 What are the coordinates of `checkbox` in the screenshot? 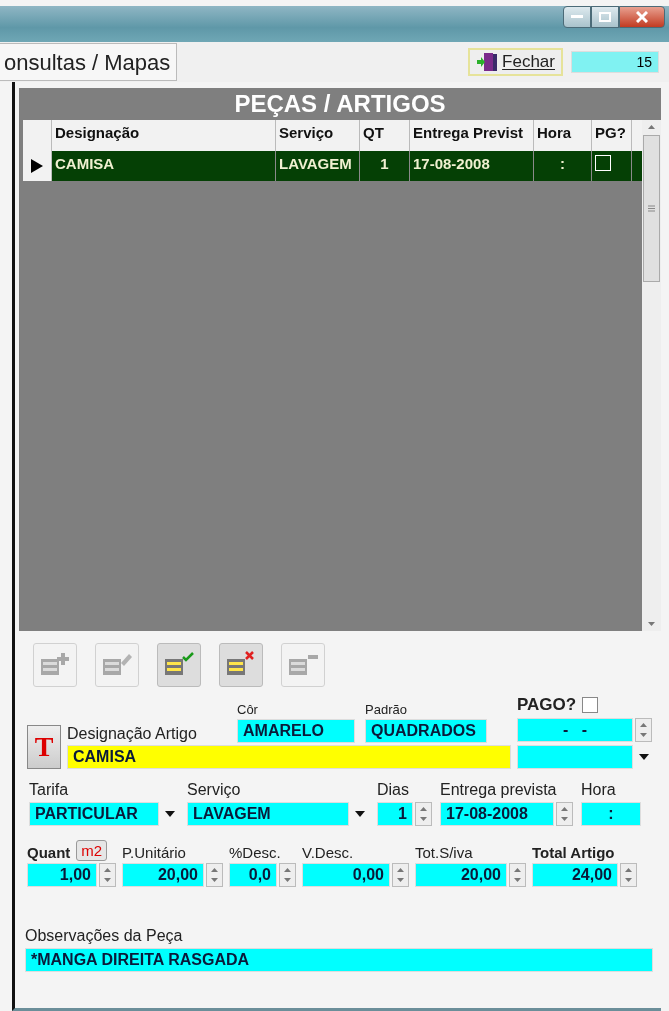 It's located at (590, 705).